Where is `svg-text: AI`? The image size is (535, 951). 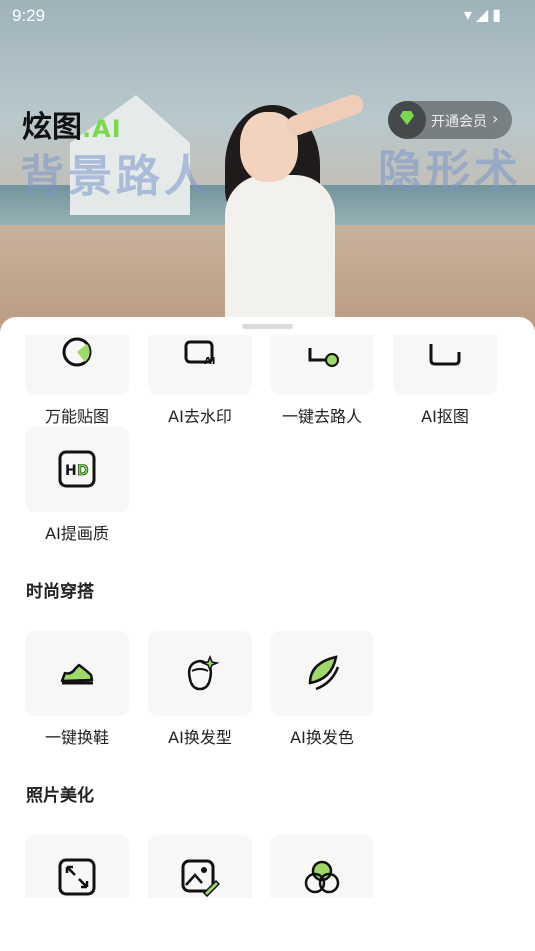
svg-text: AI is located at coordinates (209, 361).